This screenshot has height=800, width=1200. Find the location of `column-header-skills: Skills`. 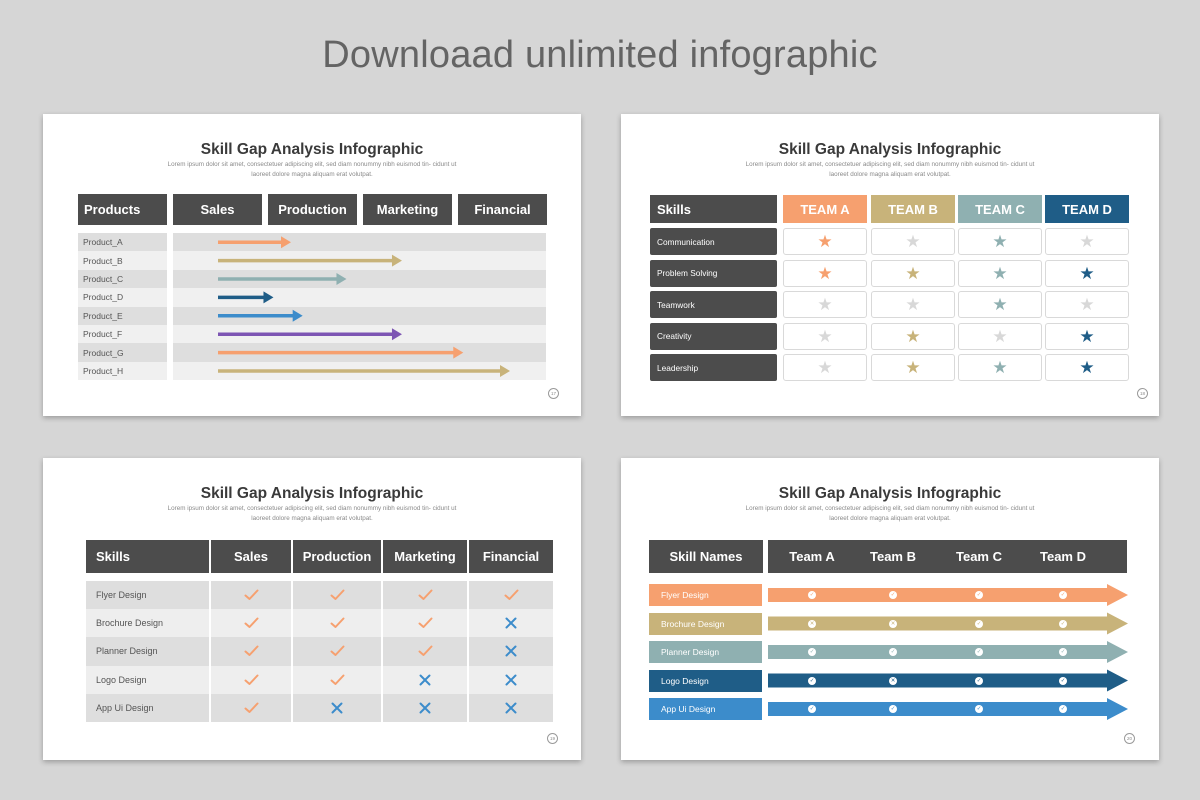

column-header-skills: Skills is located at coordinates (147, 556).